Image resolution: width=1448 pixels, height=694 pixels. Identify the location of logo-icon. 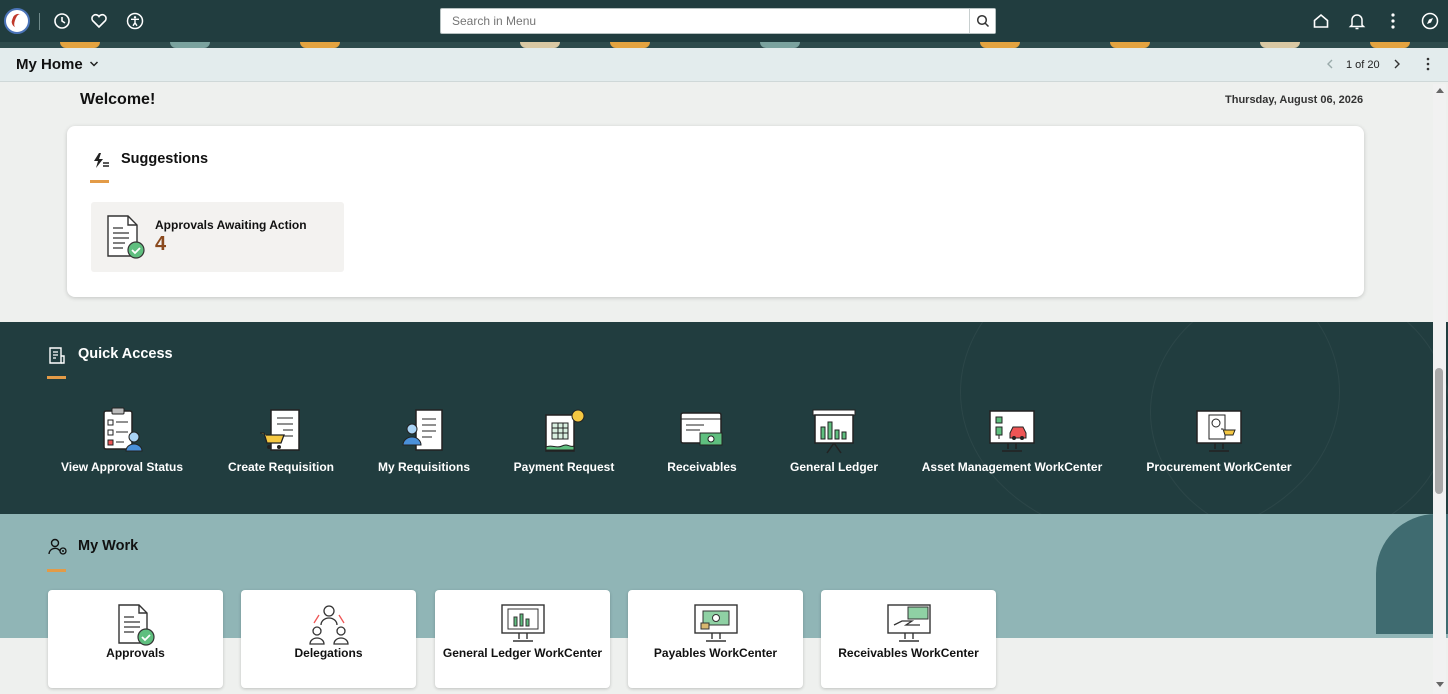
(17, 21).